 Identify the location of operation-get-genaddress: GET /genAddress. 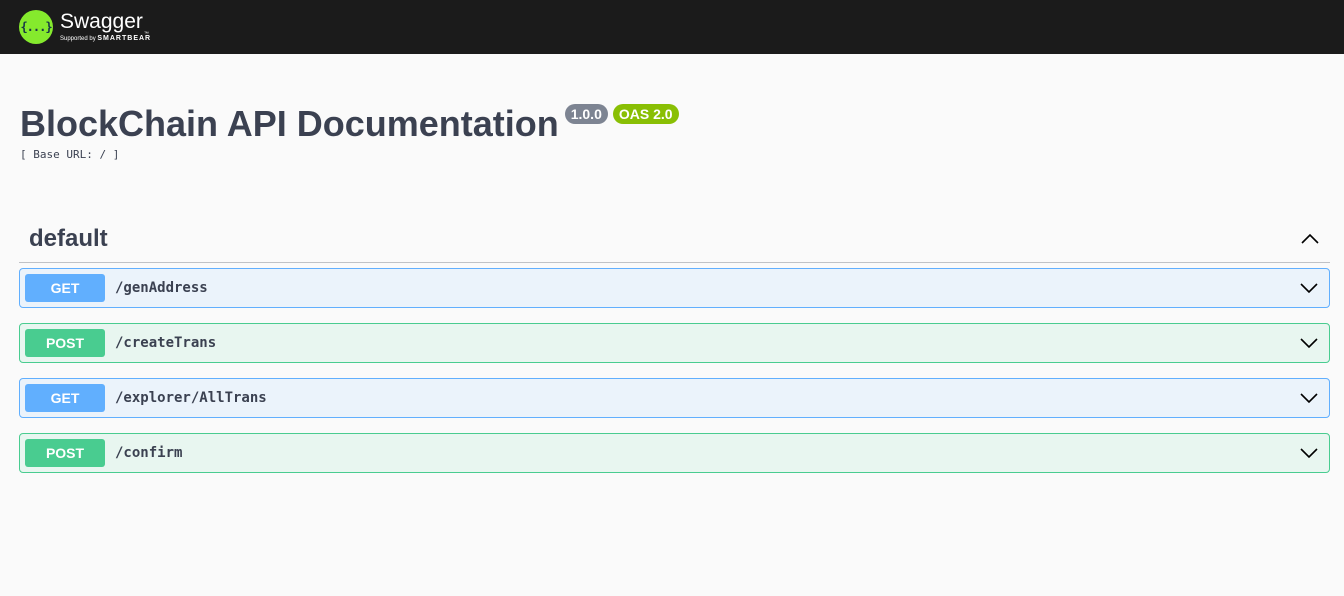
(674, 288).